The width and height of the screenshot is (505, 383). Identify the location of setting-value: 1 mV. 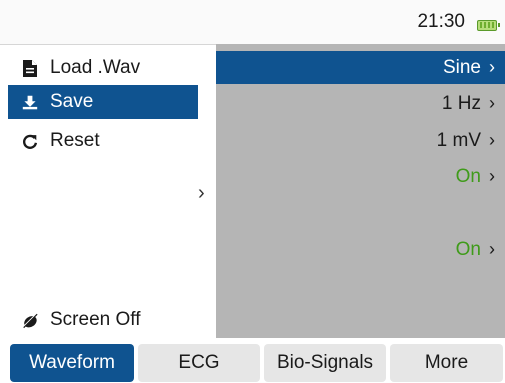
(458, 140).